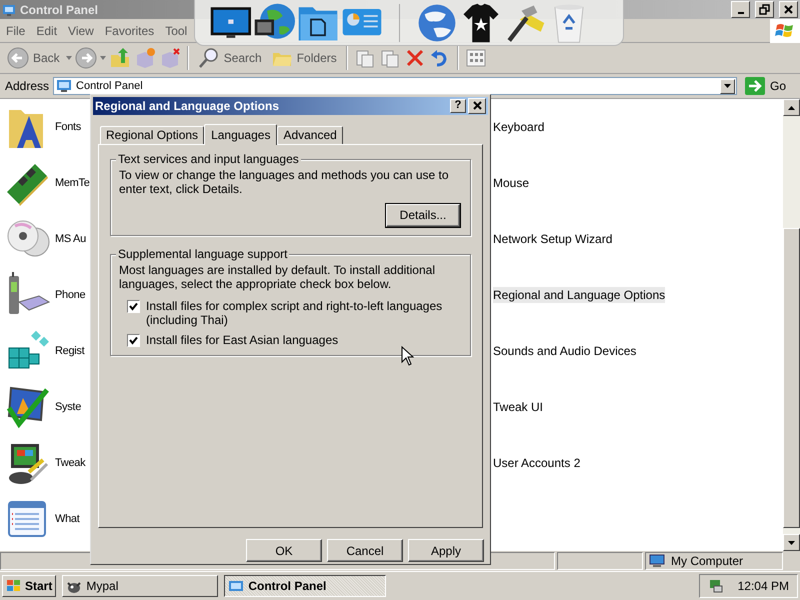 The image size is (800, 600). What do you see at coordinates (72, 183) in the screenshot?
I see `item-label: MemTe` at bounding box center [72, 183].